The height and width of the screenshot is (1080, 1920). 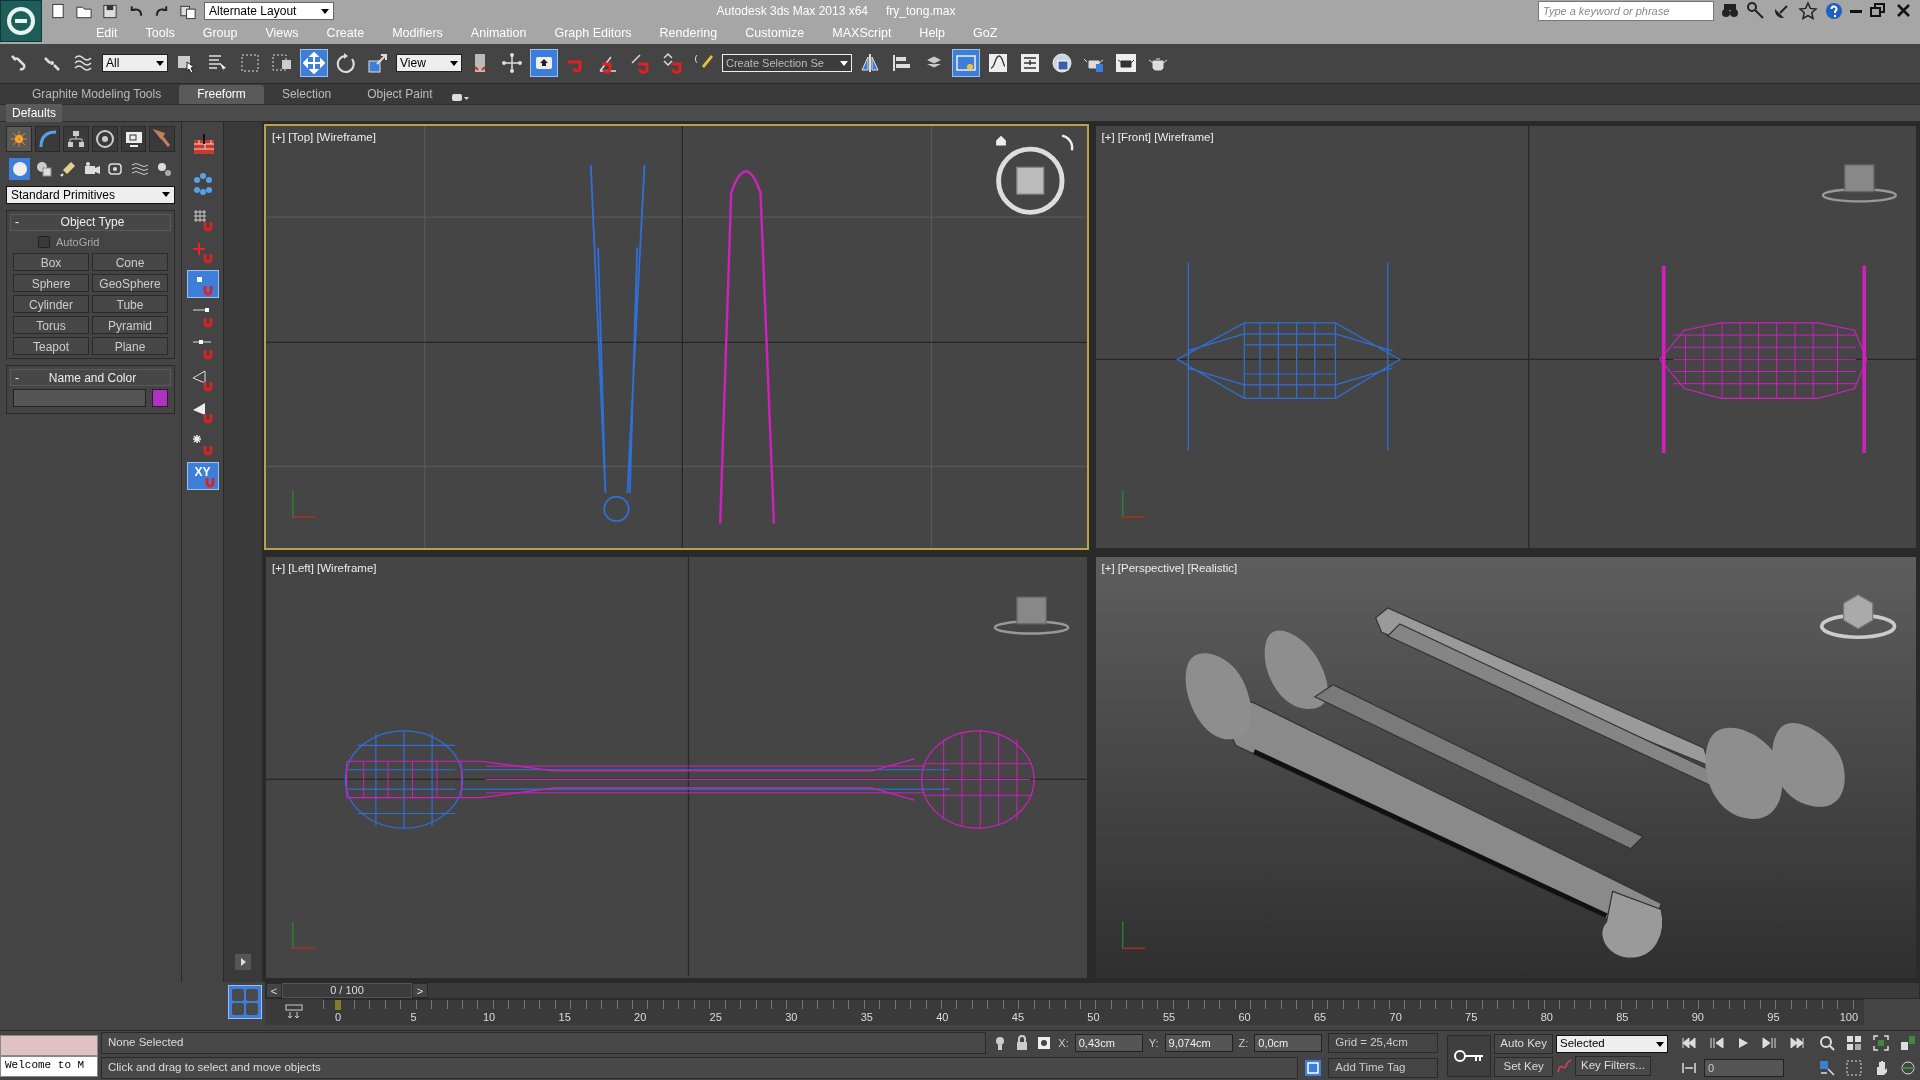 What do you see at coordinates (97, 94) in the screenshot?
I see `ribbon-tab: Graphite Modeling Tools` at bounding box center [97, 94].